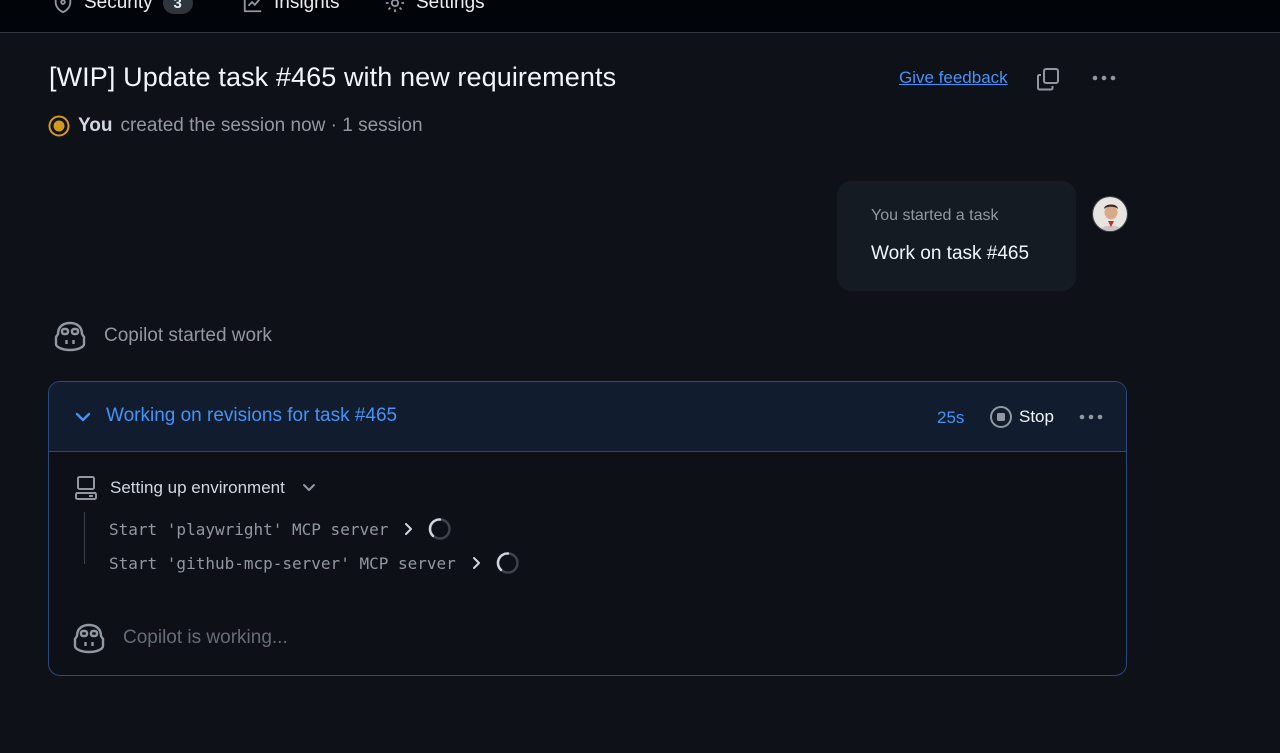 This screenshot has width=1280, height=753. I want to click on setting-up-environment-group: Setting up environment, so click(195, 488).